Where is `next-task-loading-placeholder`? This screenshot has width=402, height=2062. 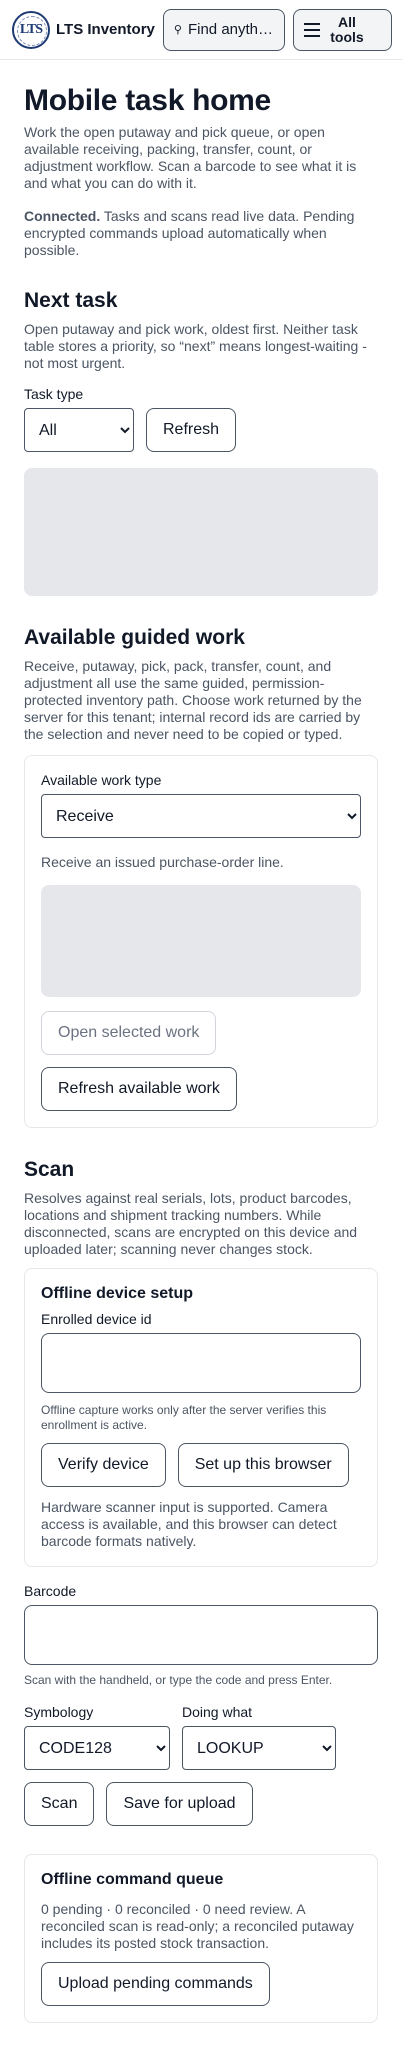
next-task-loading-placeholder is located at coordinates (201, 532).